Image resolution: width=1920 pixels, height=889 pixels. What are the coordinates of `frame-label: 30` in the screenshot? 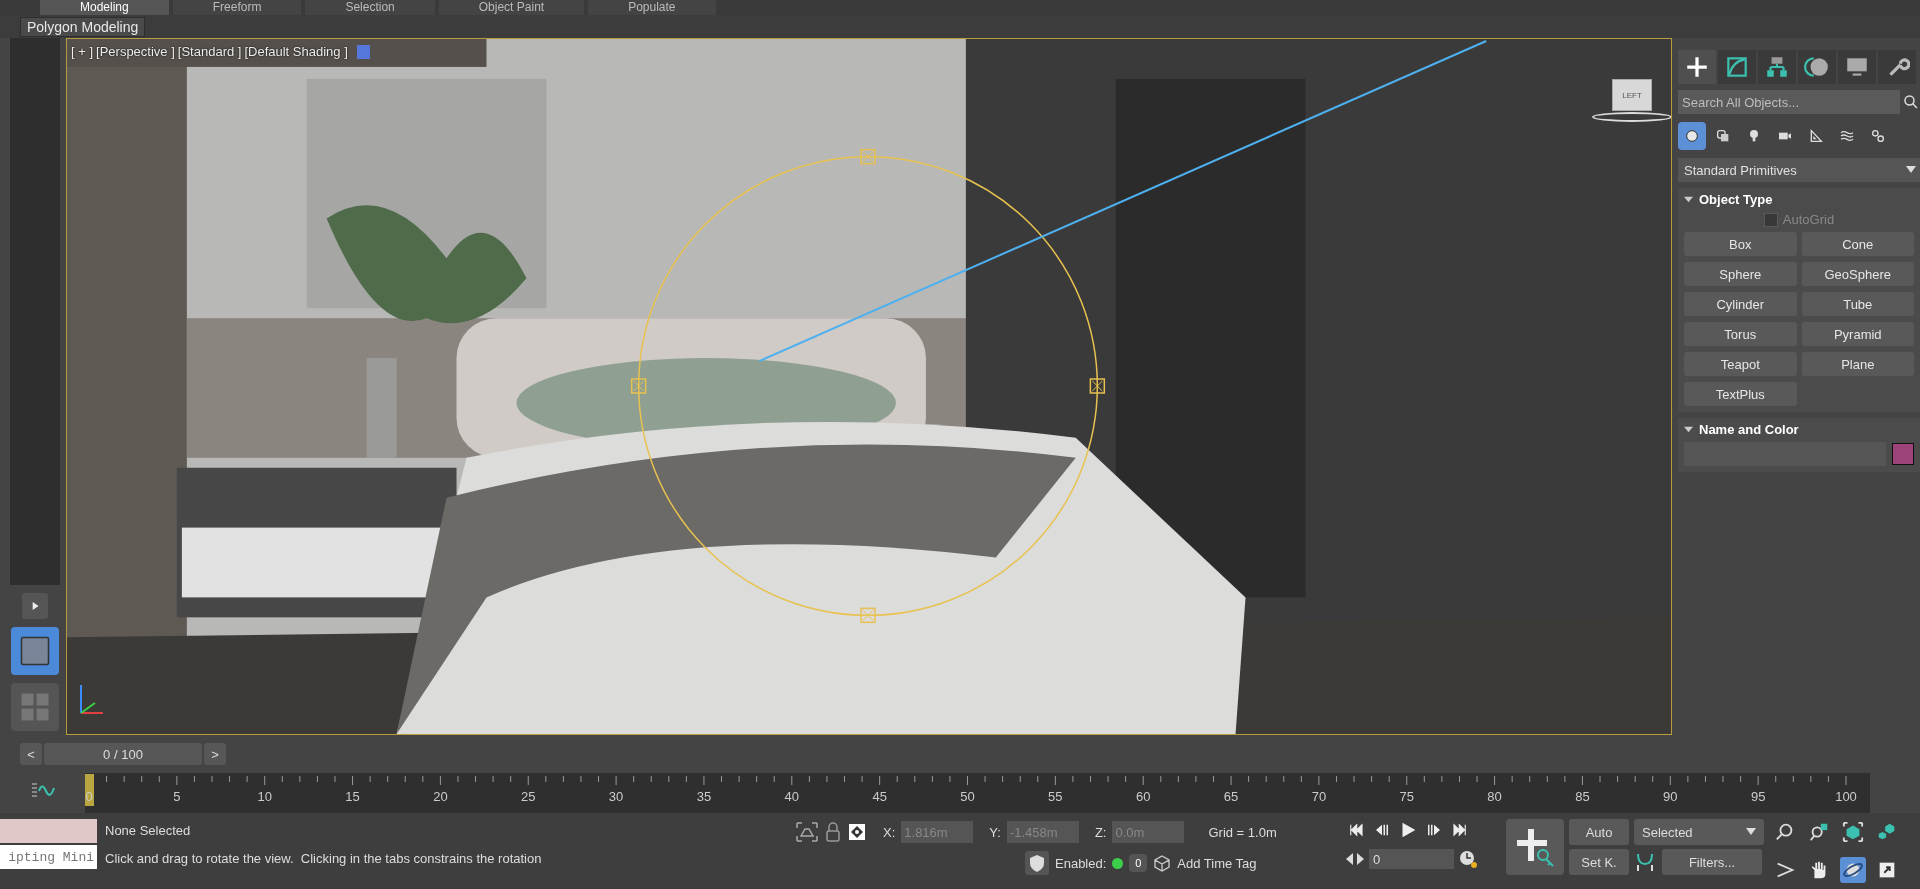 It's located at (616, 796).